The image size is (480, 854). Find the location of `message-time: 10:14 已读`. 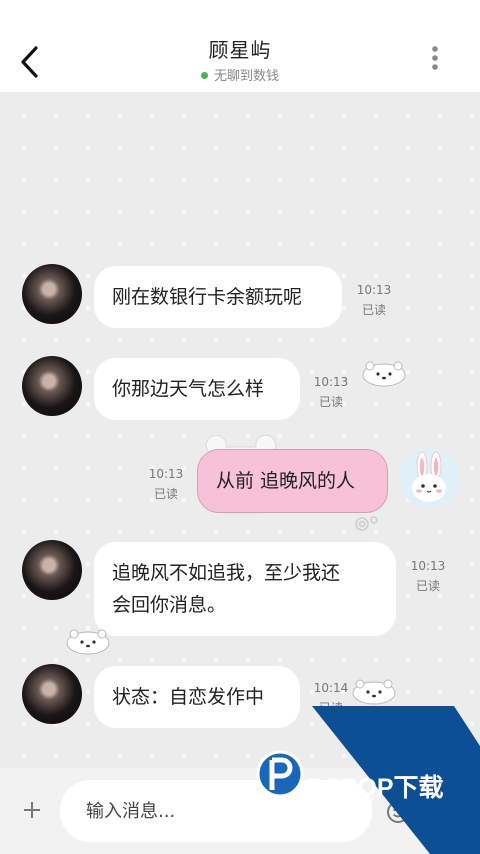

message-time: 10:14 已读 is located at coordinates (331, 698).